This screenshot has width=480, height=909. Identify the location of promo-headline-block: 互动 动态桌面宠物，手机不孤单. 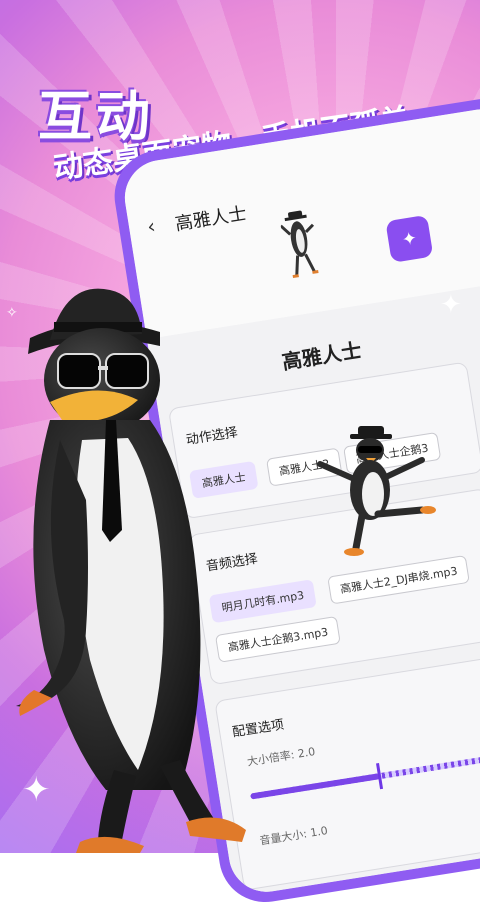
(225, 129).